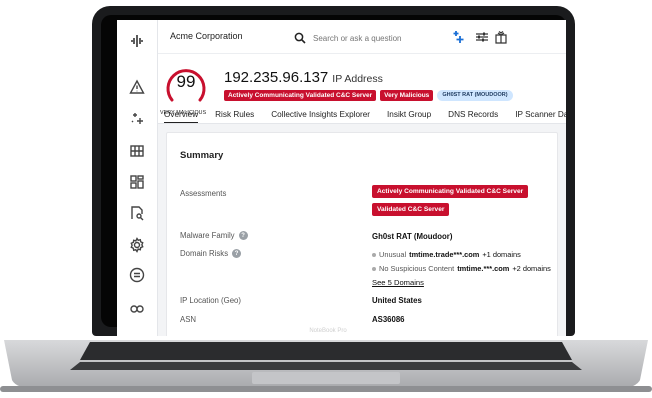 The image size is (652, 398). What do you see at coordinates (234, 116) in the screenshot?
I see `tab-risk-rules: Risk Rules` at bounding box center [234, 116].